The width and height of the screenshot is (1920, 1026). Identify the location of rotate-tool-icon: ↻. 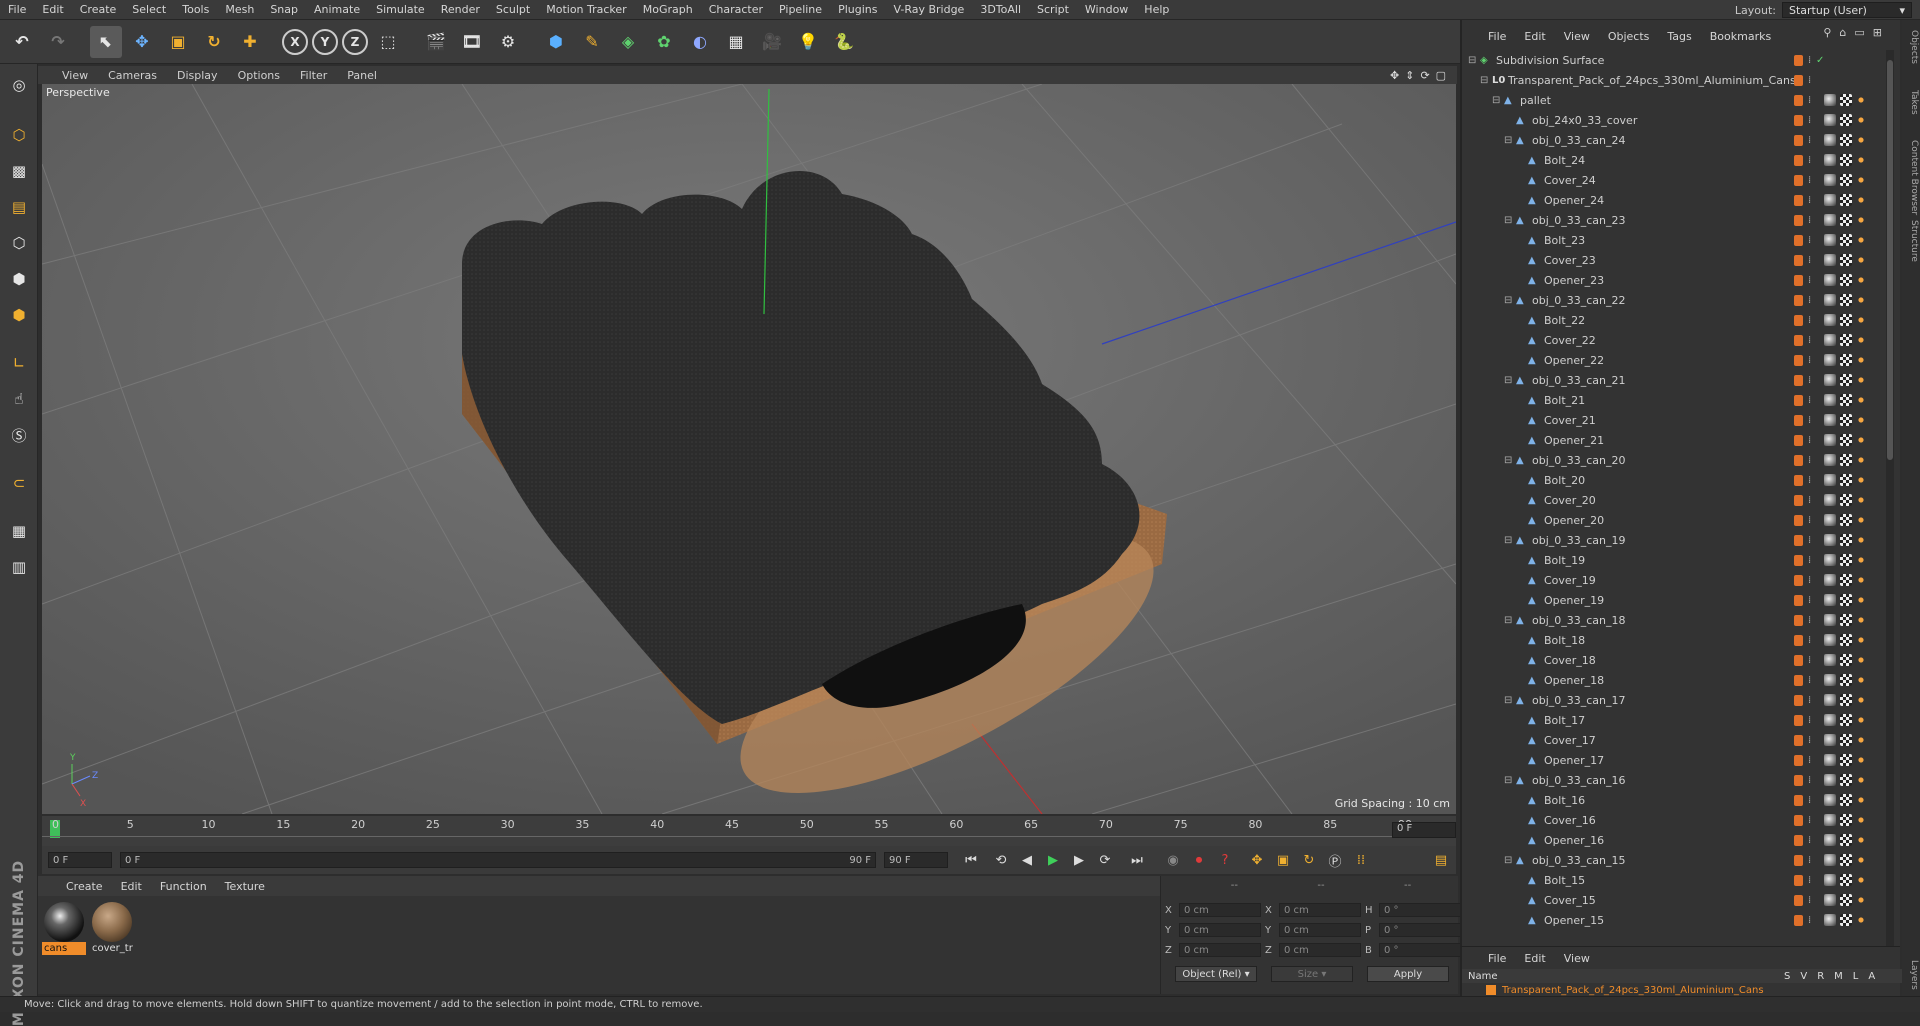
(214, 42).